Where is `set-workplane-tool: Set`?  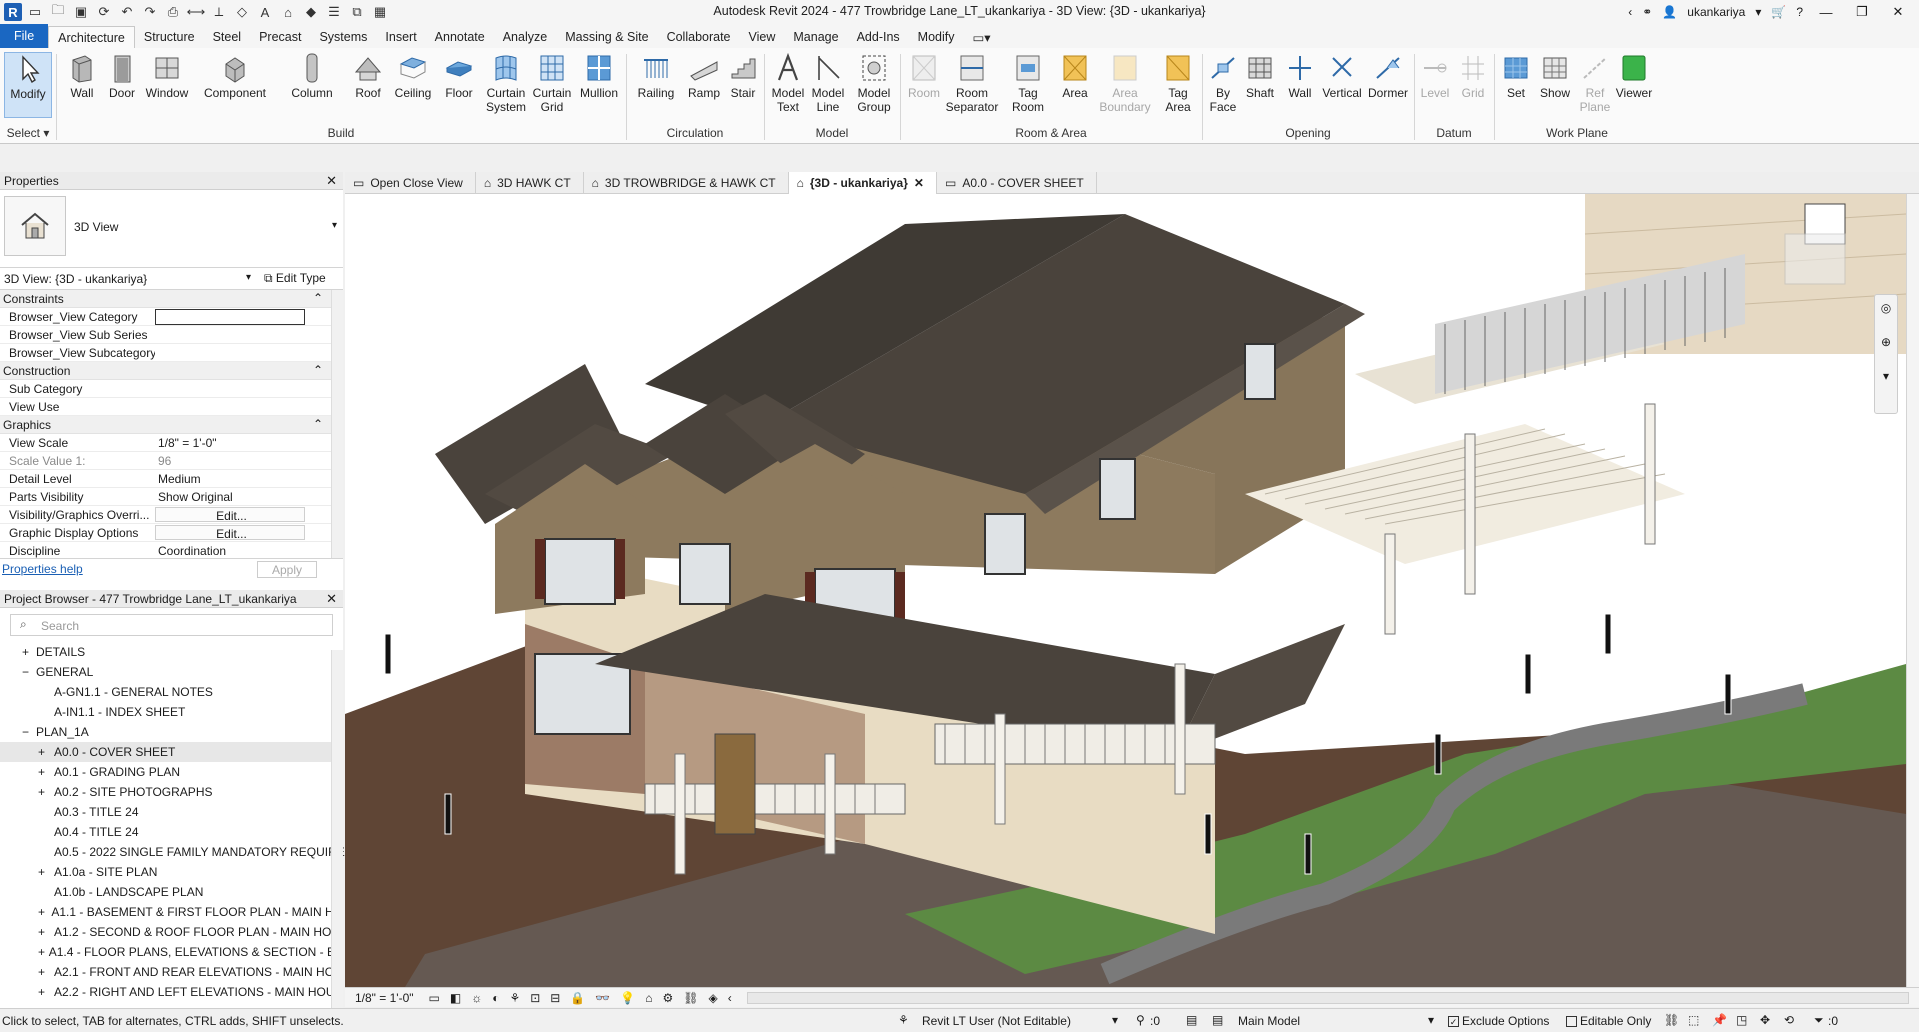
set-workplane-tool: Set is located at coordinates (1516, 76).